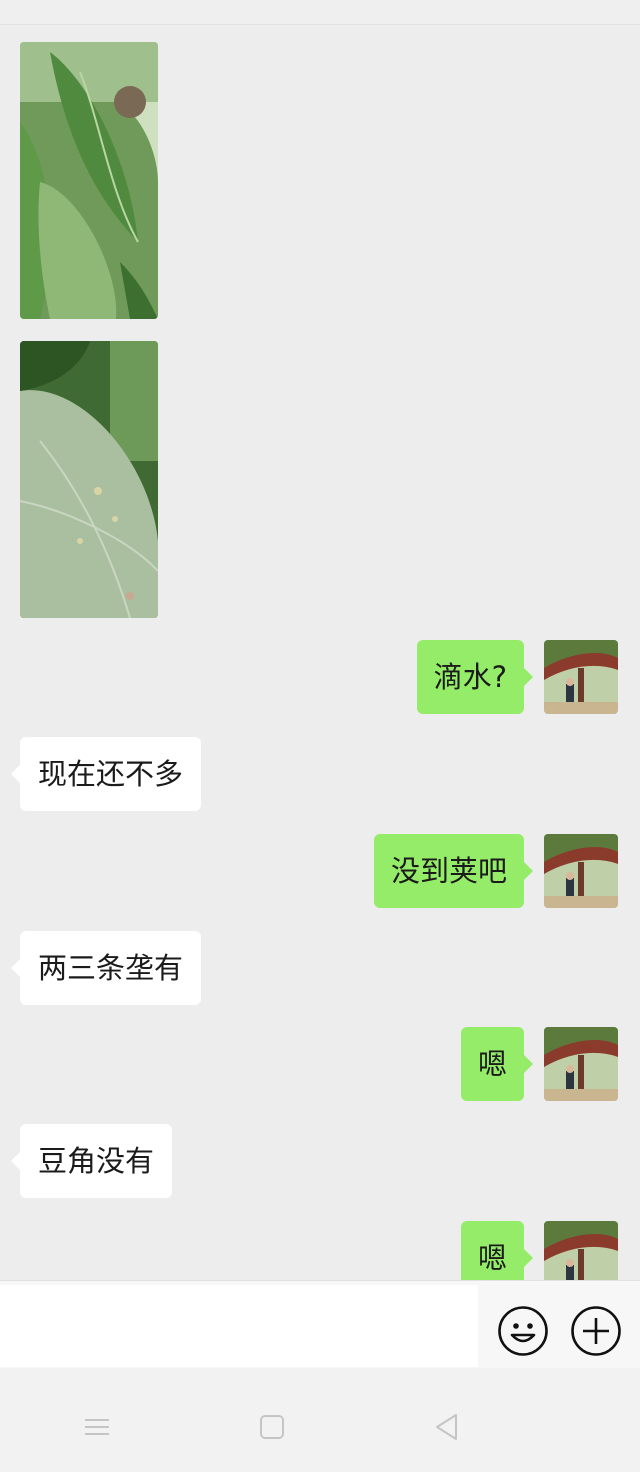  Describe the element at coordinates (320, 1161) in the screenshot. I see `message-row: 豆角没有` at that location.